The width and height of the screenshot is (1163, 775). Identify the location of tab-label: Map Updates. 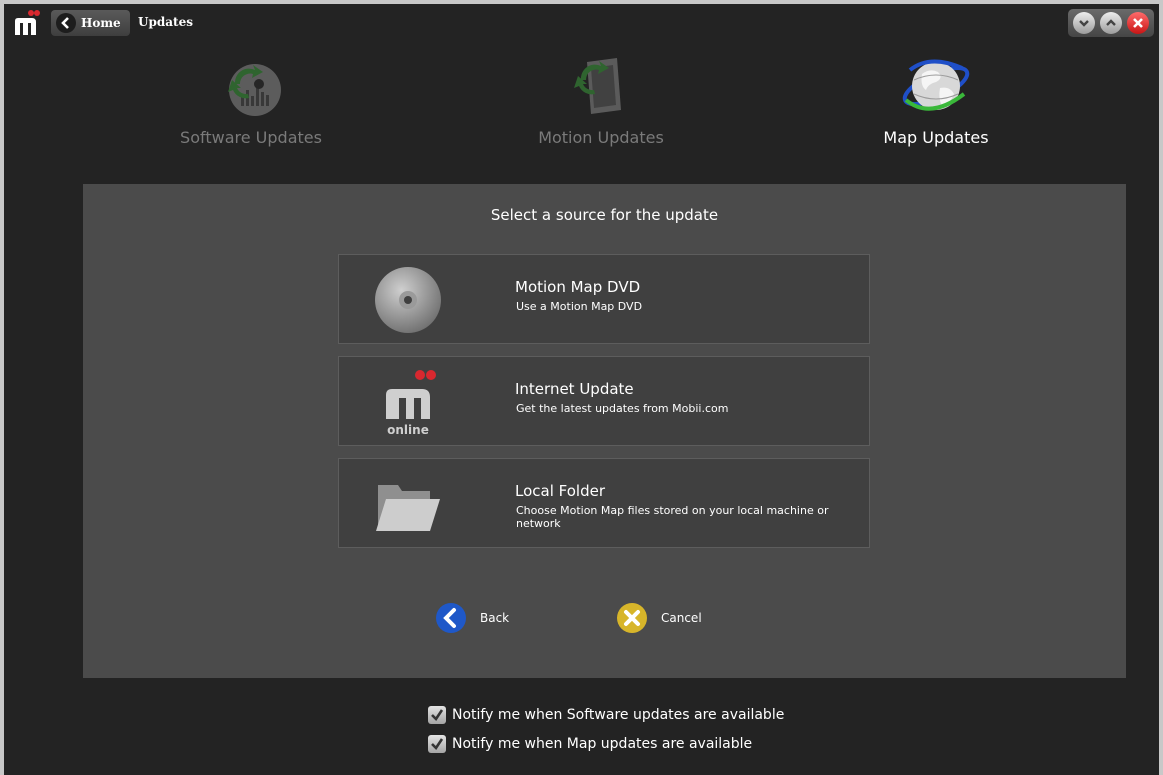
(936, 137).